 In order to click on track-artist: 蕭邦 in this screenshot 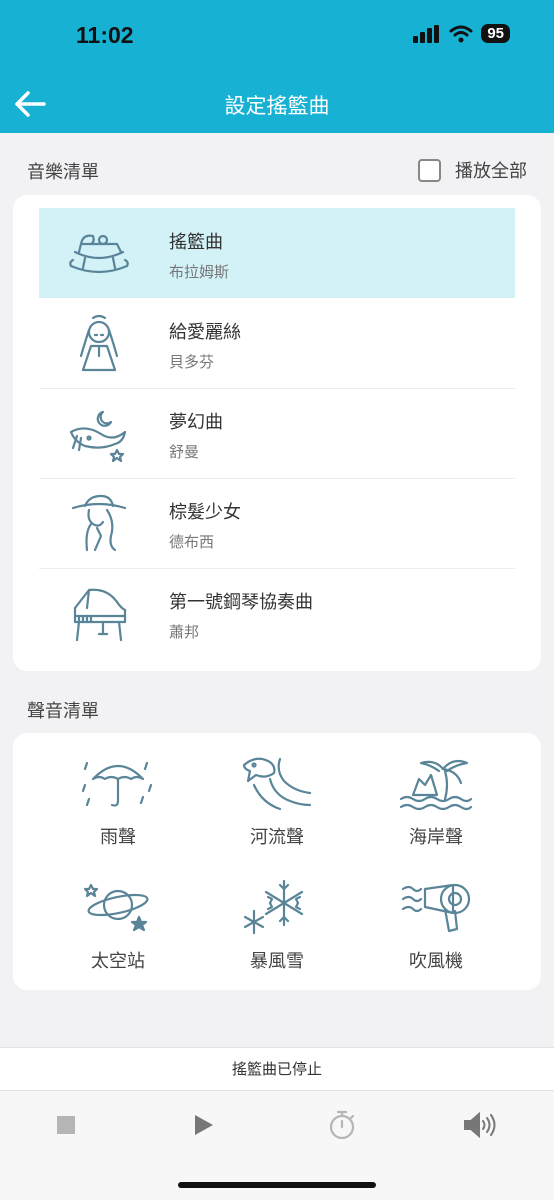, I will do `click(184, 632)`.